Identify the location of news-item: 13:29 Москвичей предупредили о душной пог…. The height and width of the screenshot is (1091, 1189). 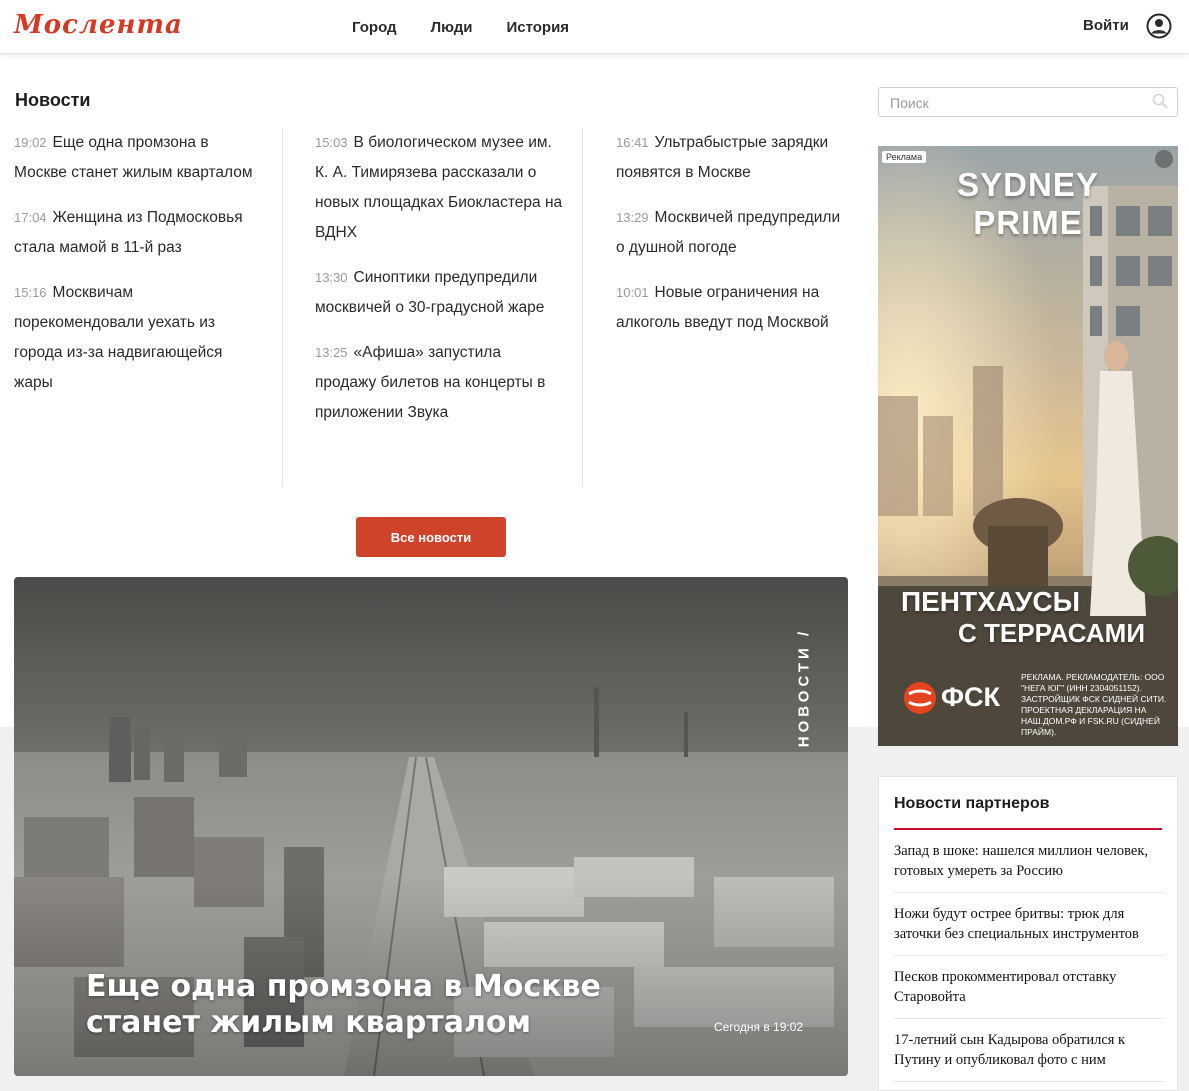
(734, 233).